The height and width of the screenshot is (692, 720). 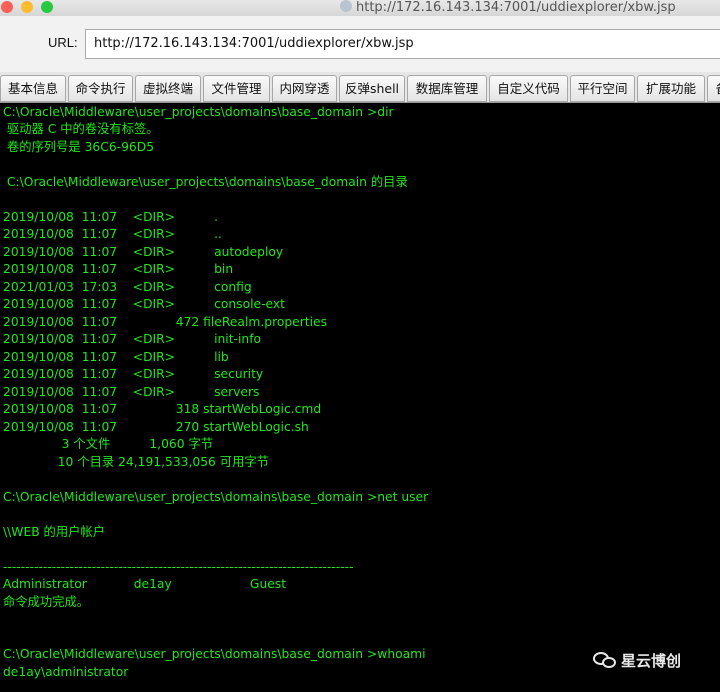 I want to click on tab-custom-code: 自定义代码, so click(x=528, y=88).